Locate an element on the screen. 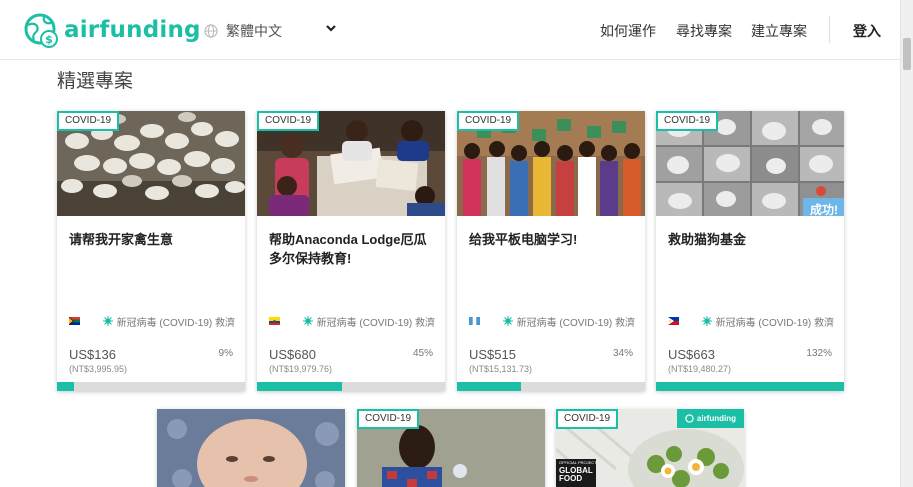 This screenshot has height=487, width=913. funded-percent: 45% is located at coordinates (422, 353).